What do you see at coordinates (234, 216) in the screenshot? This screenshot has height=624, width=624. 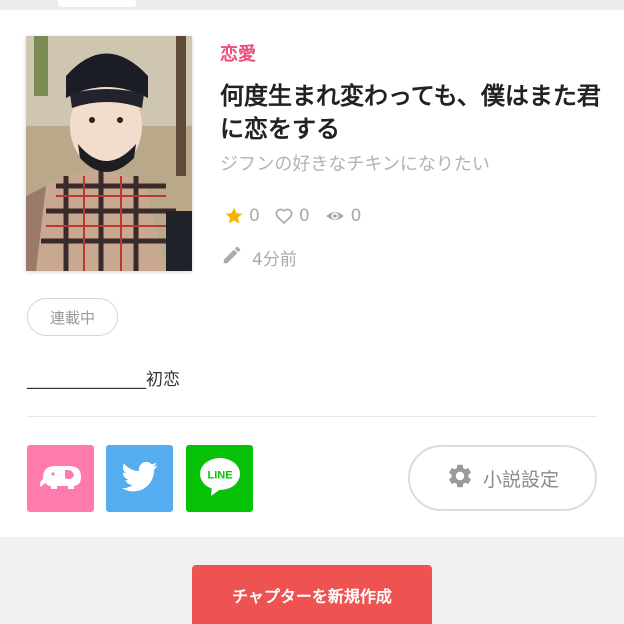 I see `star-icon` at bounding box center [234, 216].